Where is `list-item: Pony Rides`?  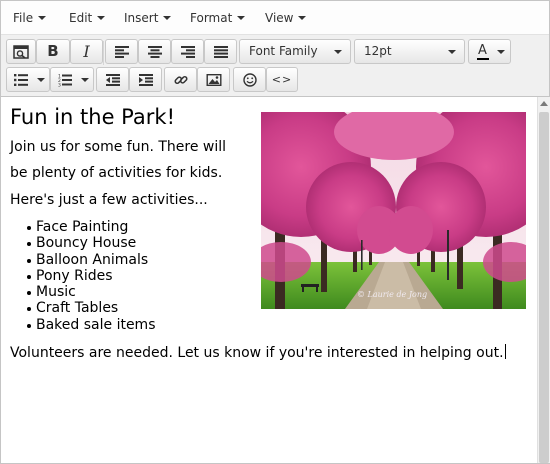
list-item: Pony Rides is located at coordinates (83, 276).